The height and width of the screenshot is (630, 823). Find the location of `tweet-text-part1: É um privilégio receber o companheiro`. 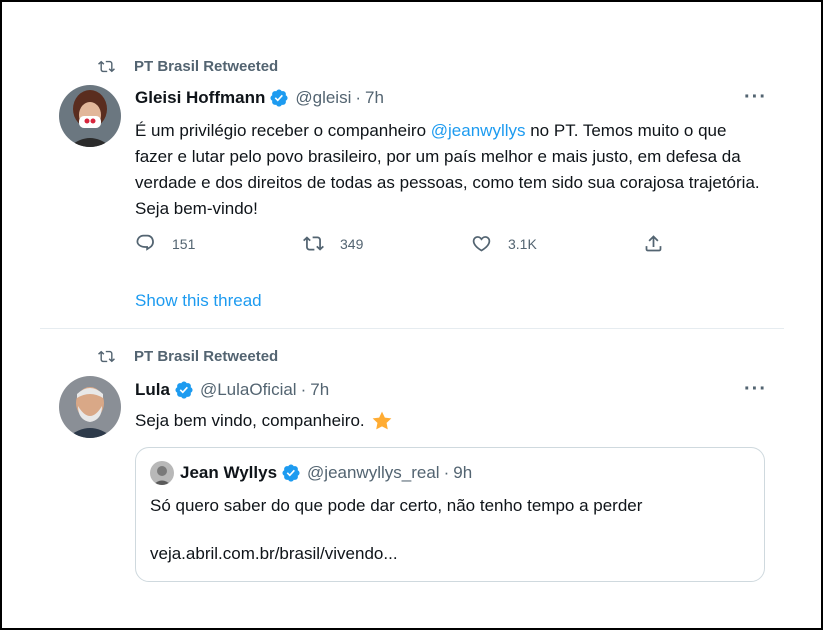

tweet-text-part1: É um privilégio receber o companheiro is located at coordinates (283, 130).